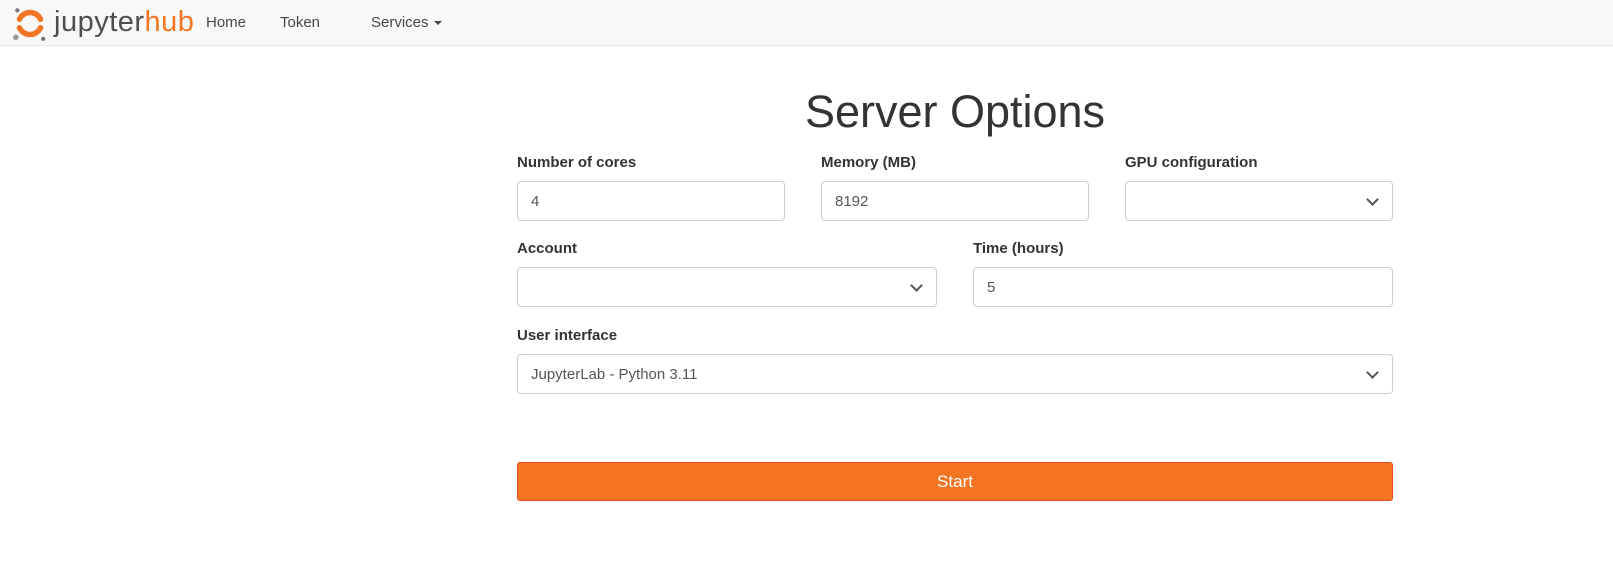 This screenshot has height=581, width=1613. What do you see at coordinates (1183, 287) in the screenshot?
I see `time-hours-input` at bounding box center [1183, 287].